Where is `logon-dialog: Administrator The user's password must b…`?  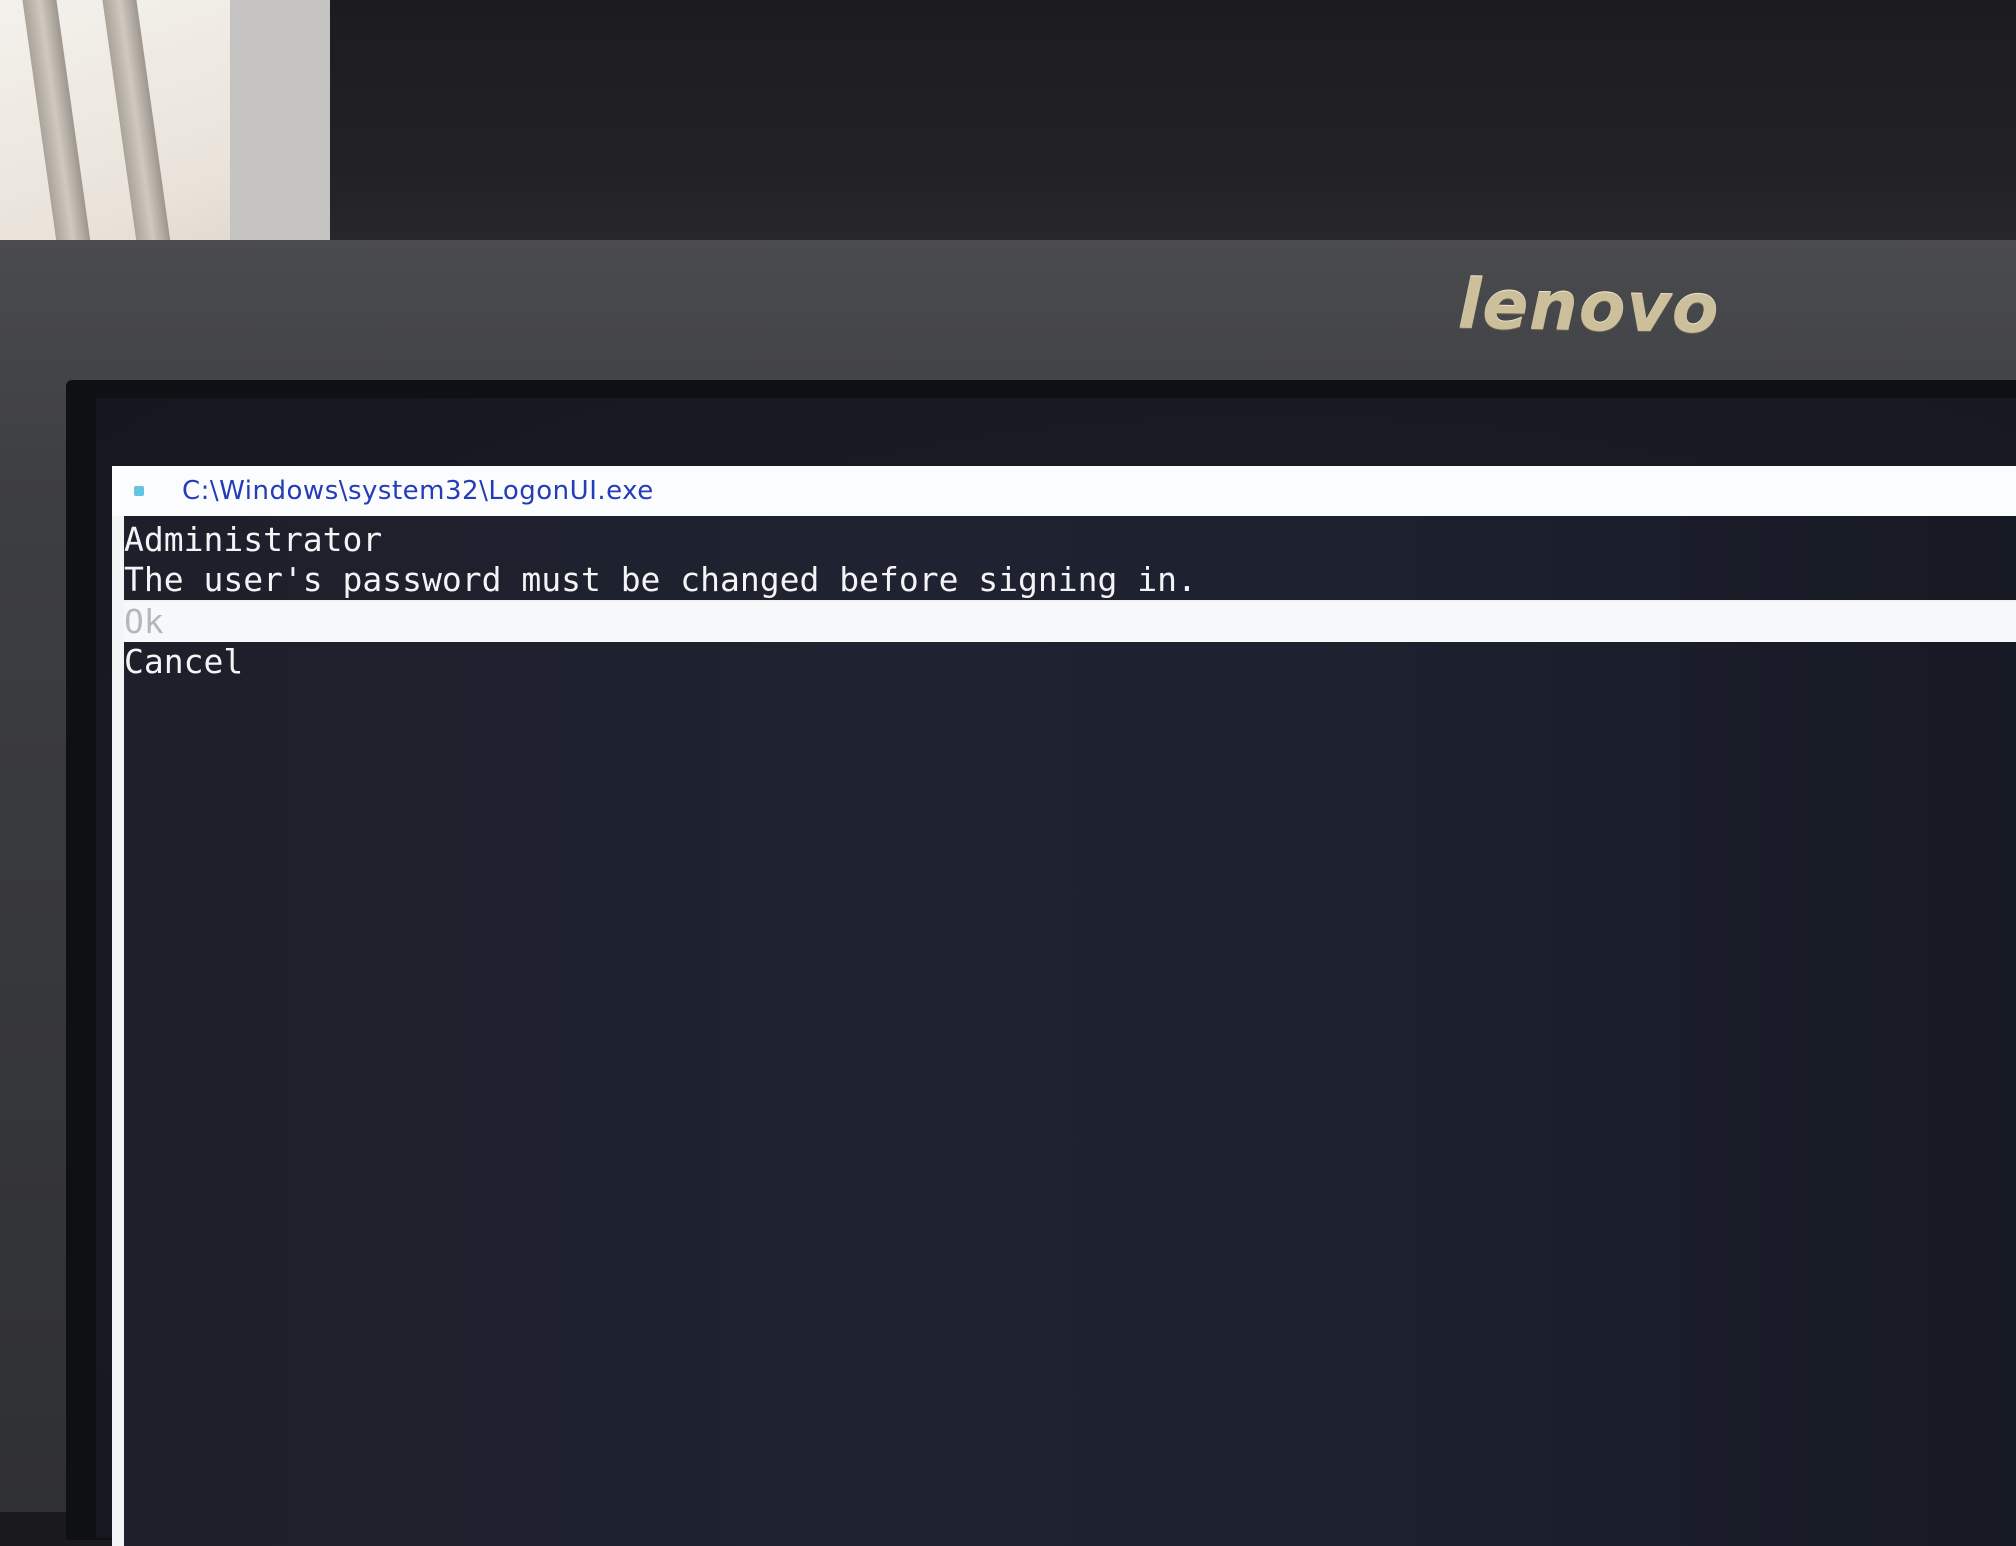
logon-dialog: Administrator The user's password must b… is located at coordinates (1070, 601).